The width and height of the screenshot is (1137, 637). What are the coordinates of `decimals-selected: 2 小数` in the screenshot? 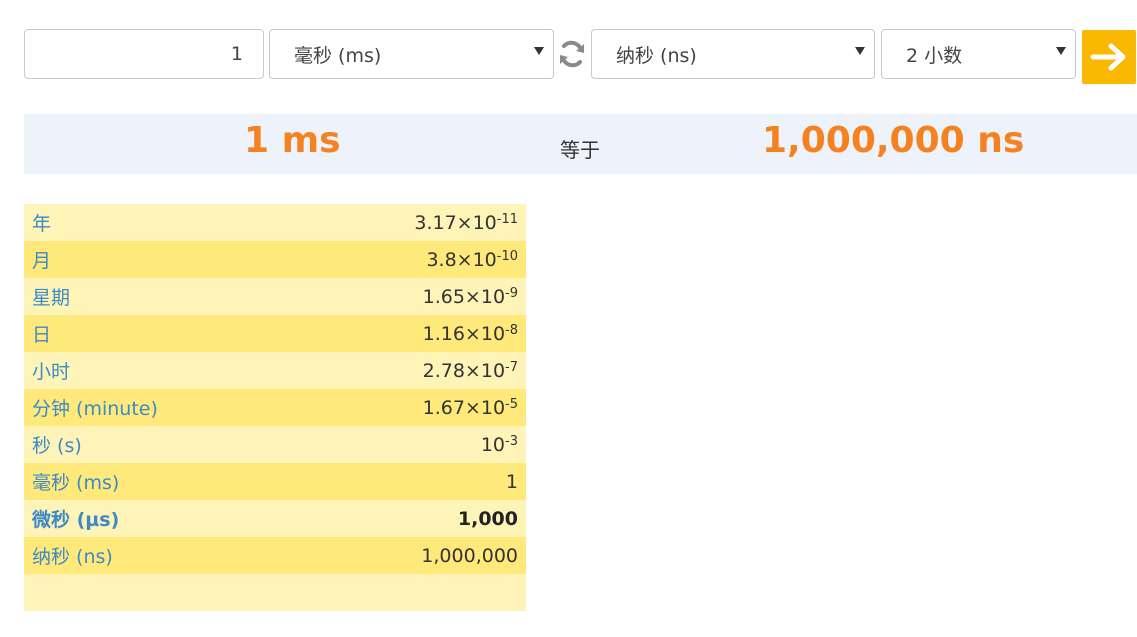 It's located at (934, 55).